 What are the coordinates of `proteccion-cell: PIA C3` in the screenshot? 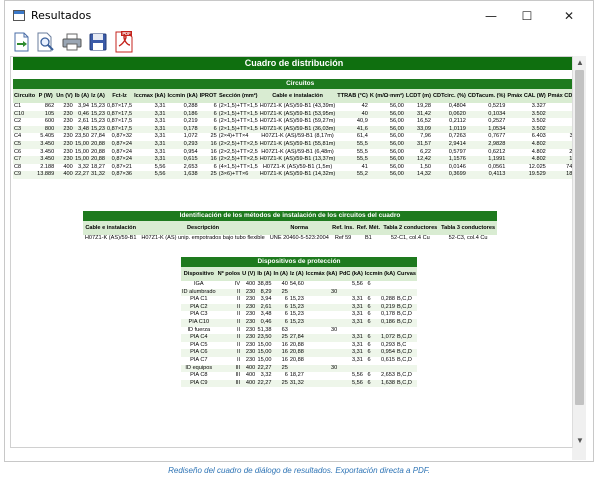 It's located at (199, 315).